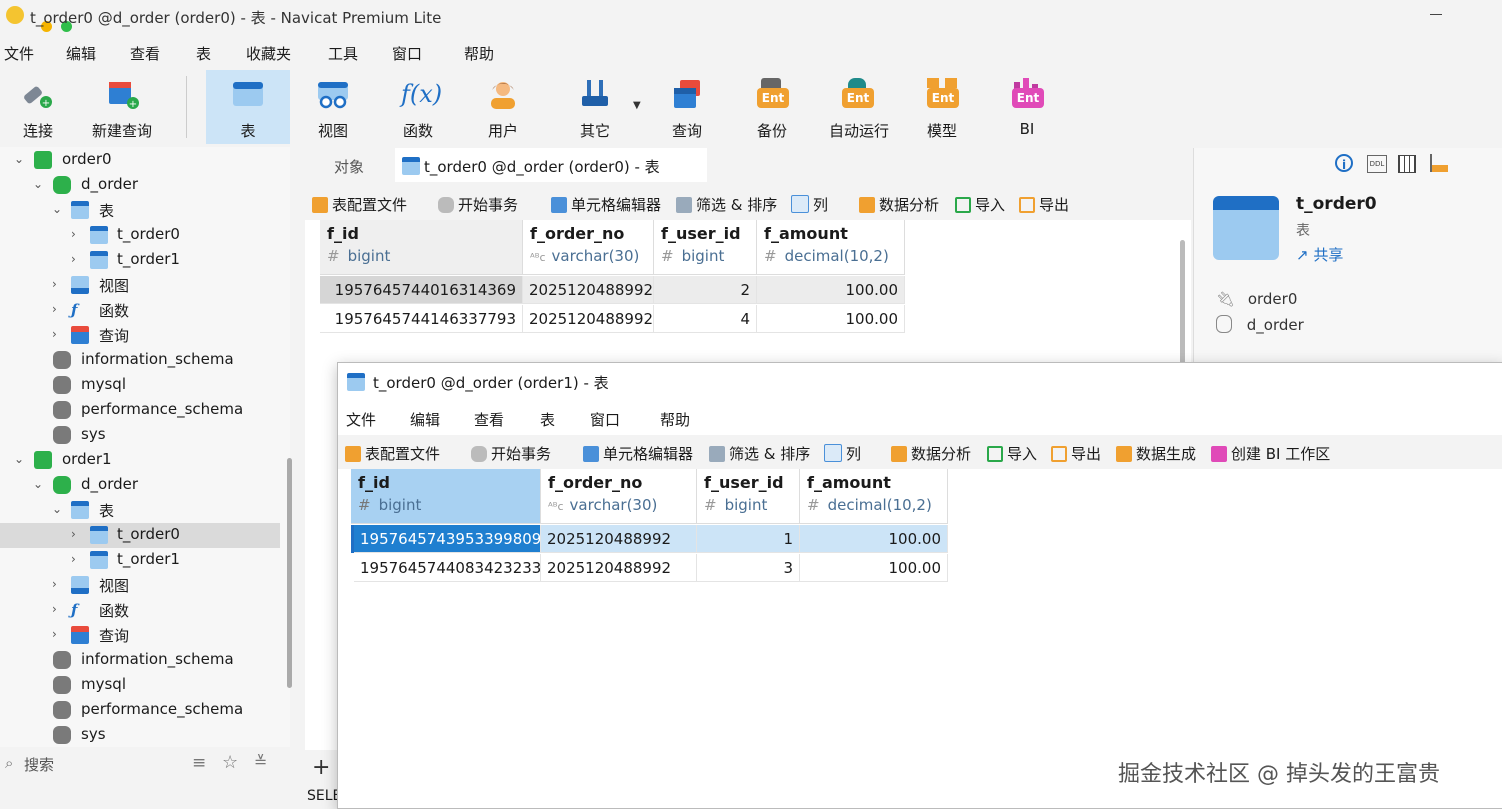 The width and height of the screenshot is (1502, 809). Describe the element at coordinates (772, 107) in the screenshot. I see `backup-button: Ent 备份` at that location.